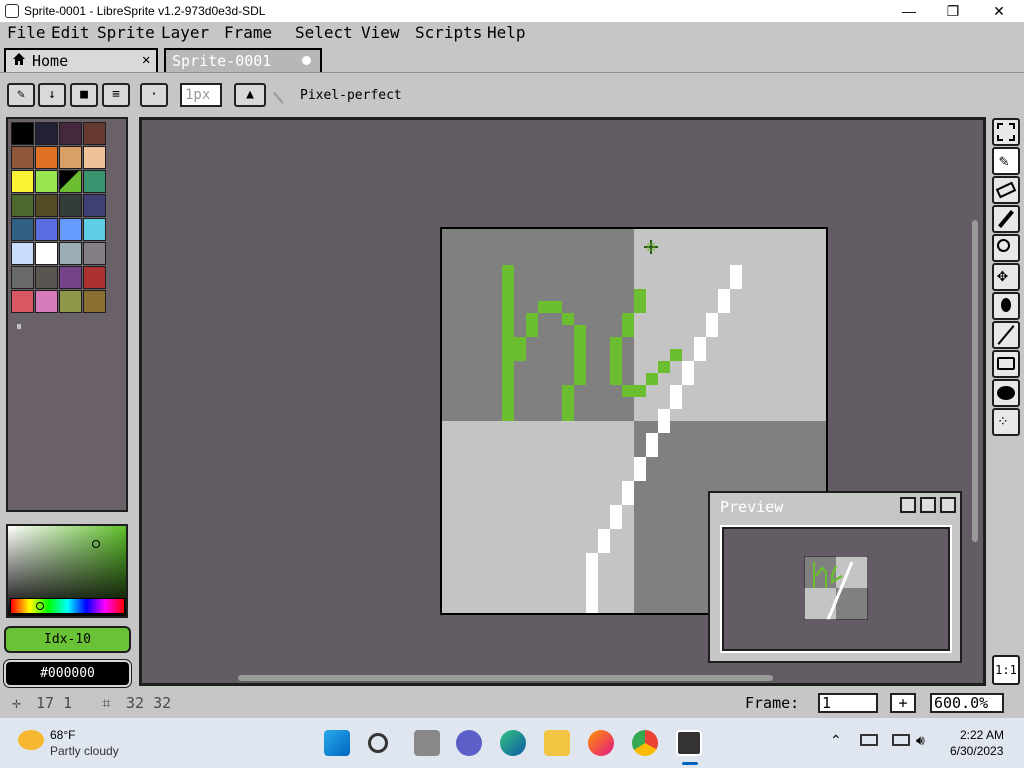 The height and width of the screenshot is (768, 1024). What do you see at coordinates (869, 740) in the screenshot?
I see `network-icon` at bounding box center [869, 740].